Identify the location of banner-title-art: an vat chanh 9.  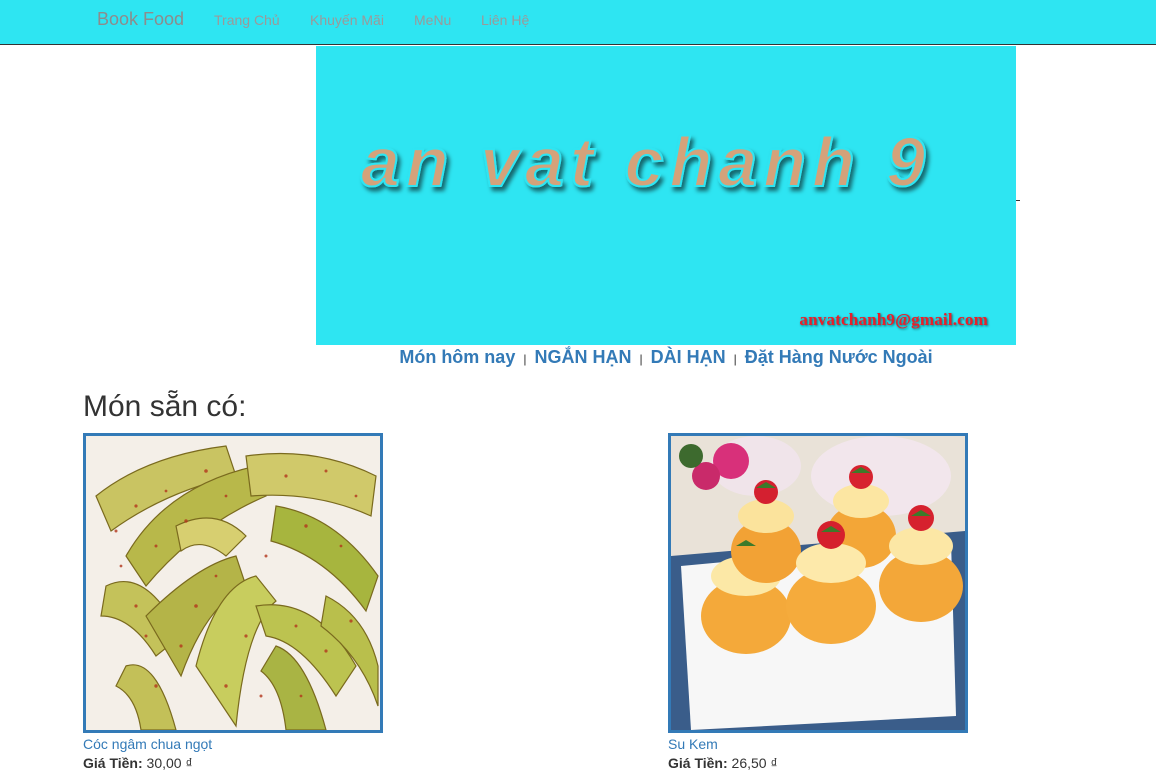
(645, 162).